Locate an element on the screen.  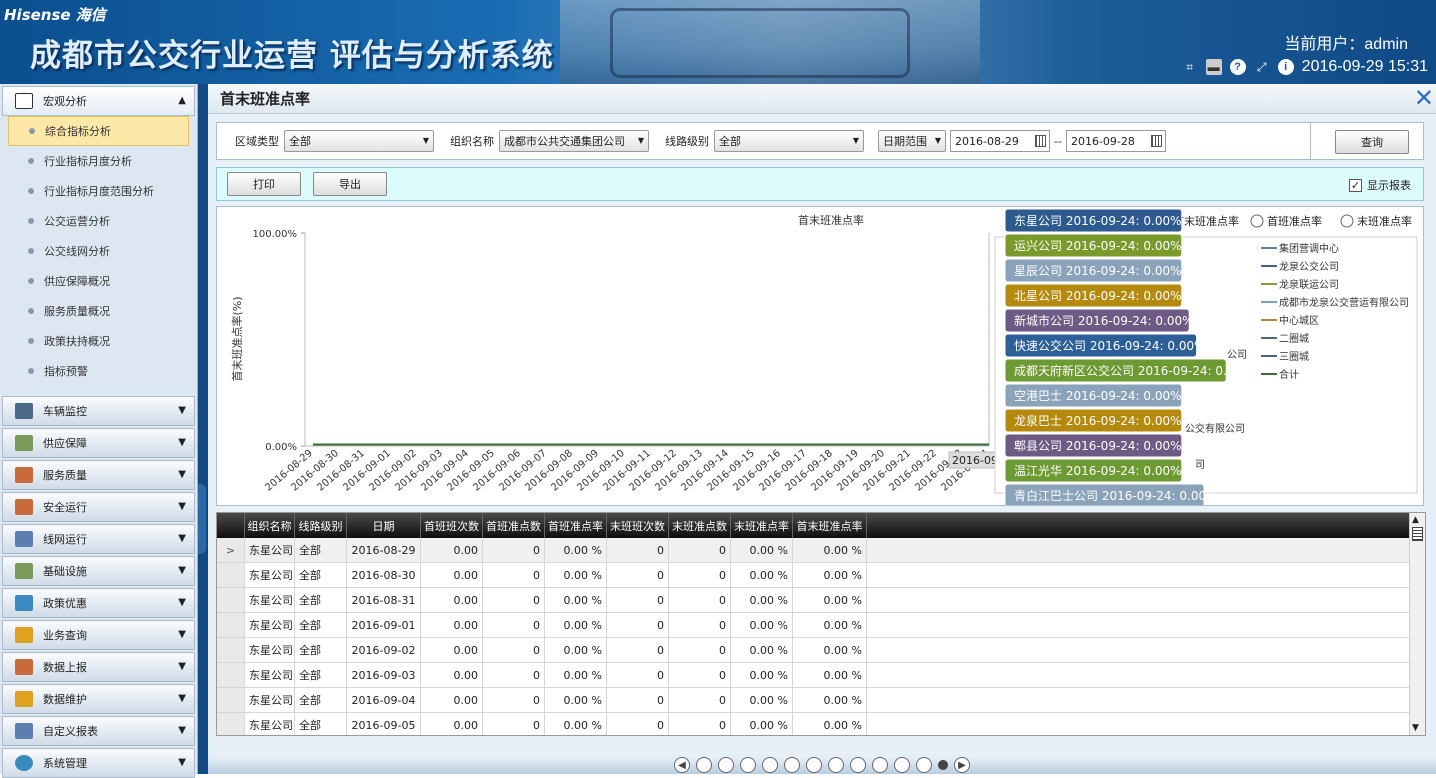
sidebar-group-report: 数据上报 ▼ is located at coordinates (98, 667).